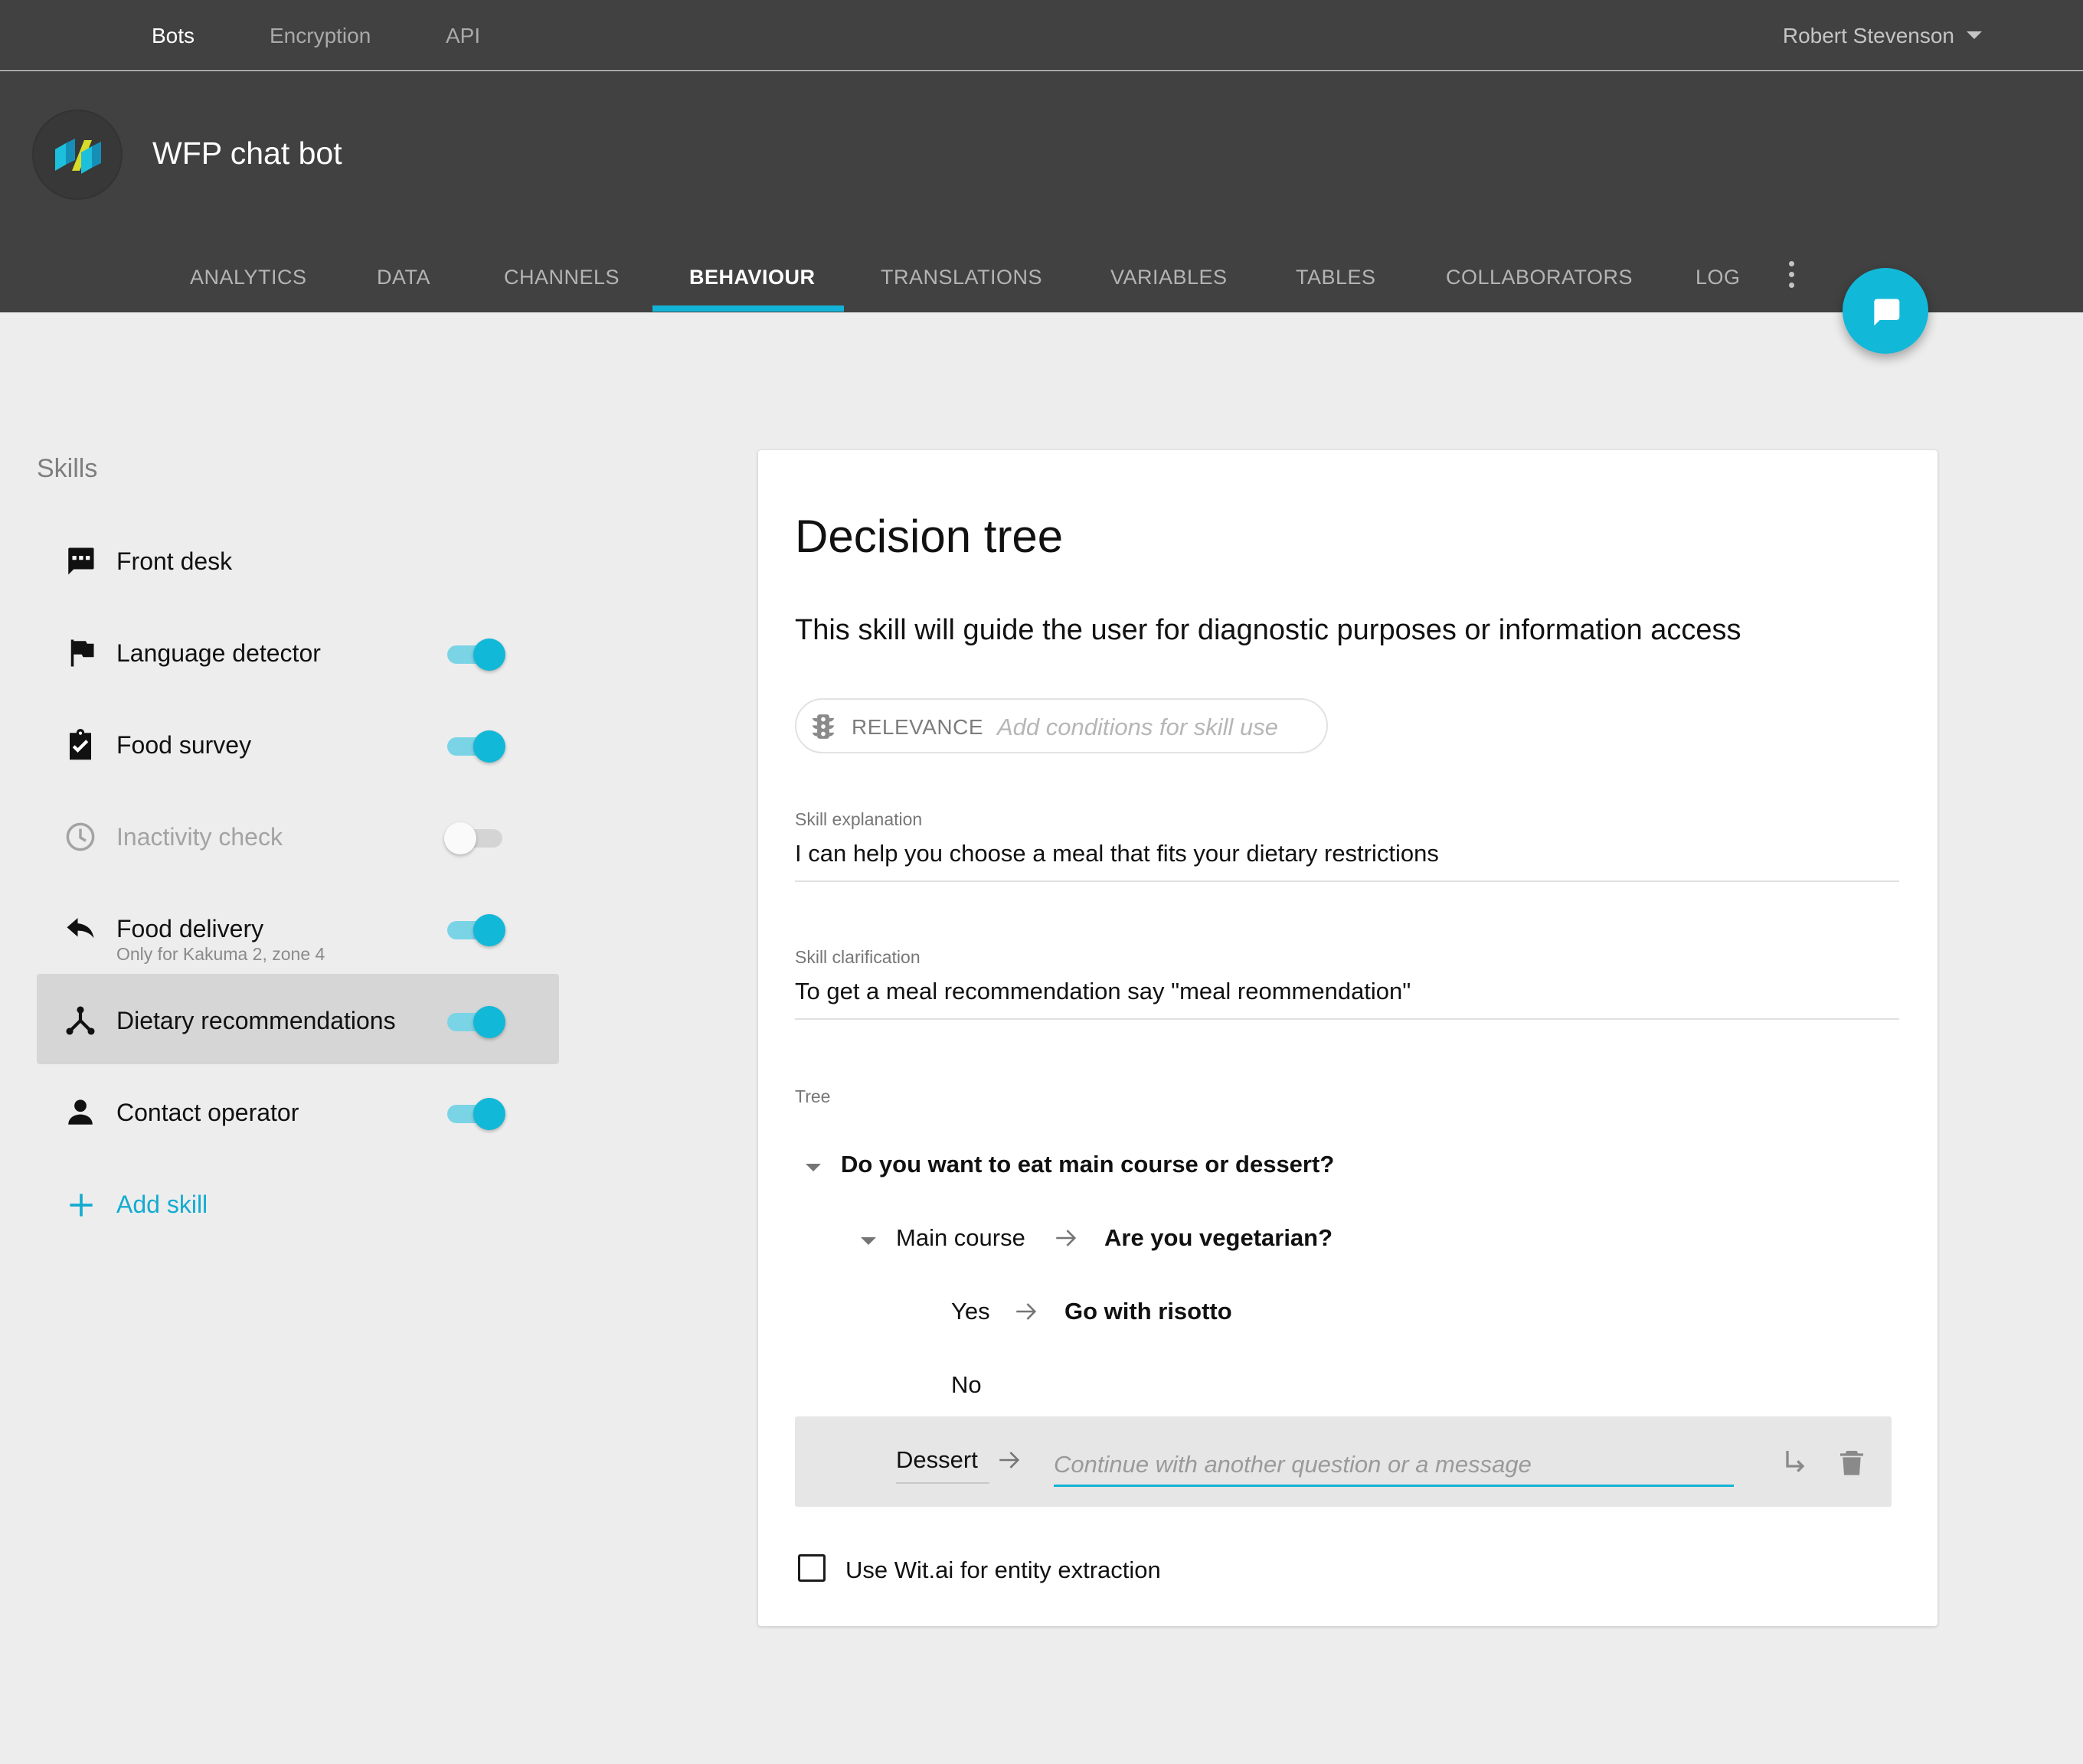 The width and height of the screenshot is (2083, 1764). Describe the element at coordinates (562, 277) in the screenshot. I see `tab-channels: CHANNELS` at that location.